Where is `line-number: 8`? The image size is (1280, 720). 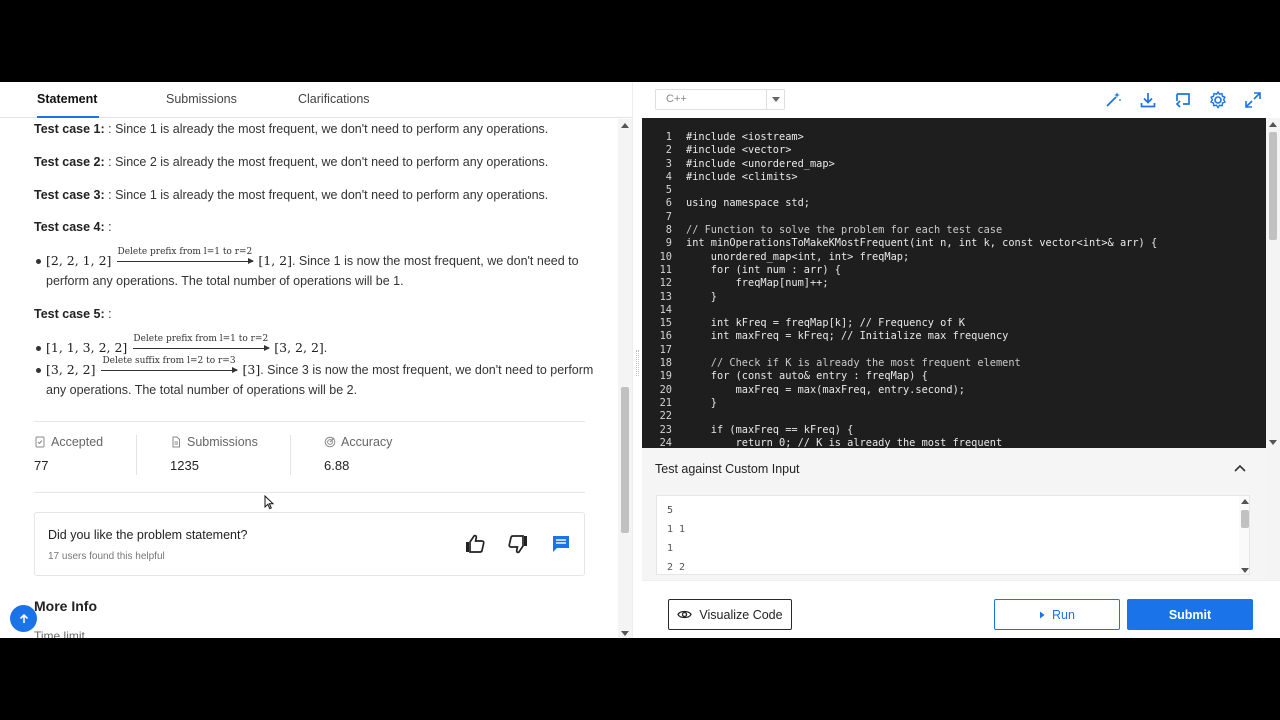 line-number: 8 is located at coordinates (668, 230).